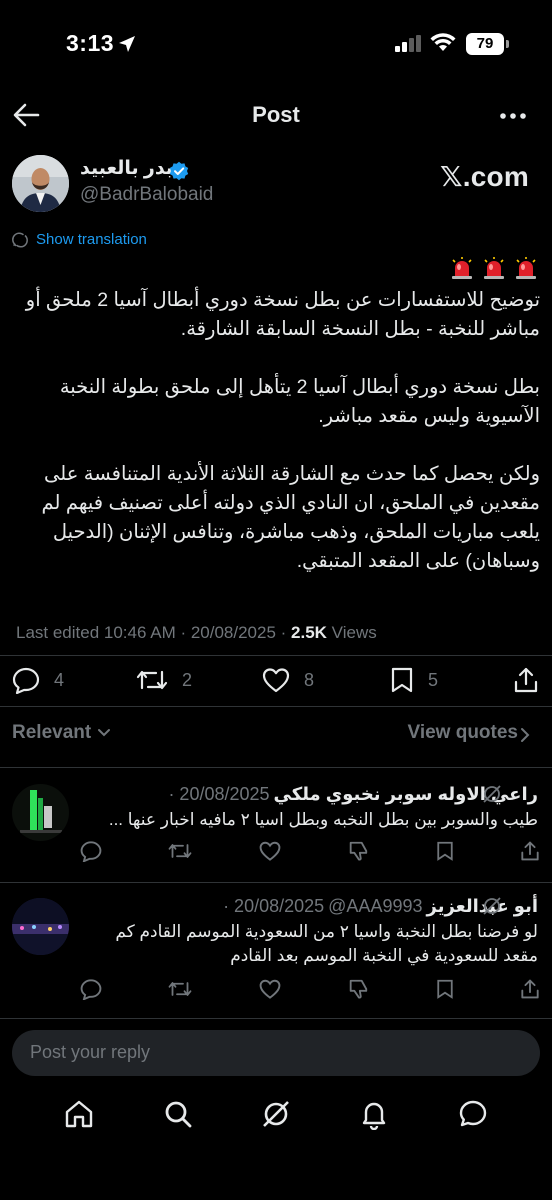 The image size is (552, 1200). Describe the element at coordinates (309, 679) in the screenshot. I see `like-count: 8` at that location.